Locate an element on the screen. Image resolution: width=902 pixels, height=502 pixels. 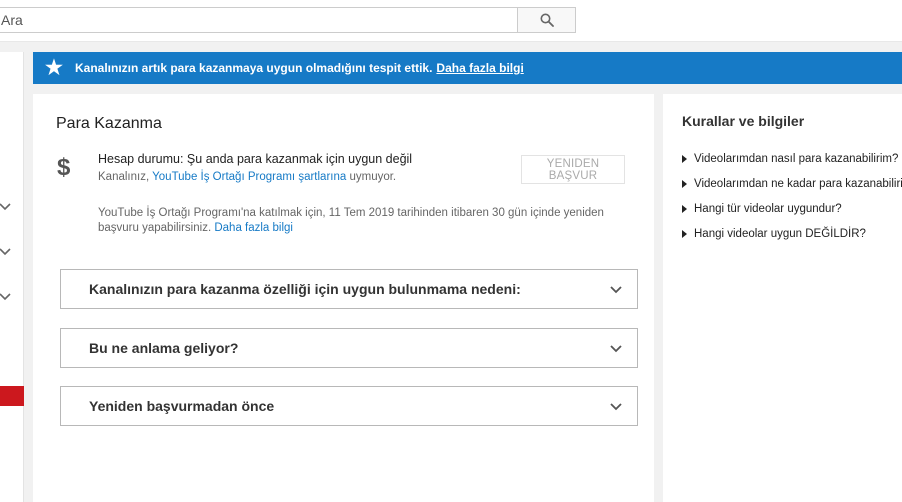
rules-item-eligible-videos: Hangi tür videolar uygundur? is located at coordinates (792, 208).